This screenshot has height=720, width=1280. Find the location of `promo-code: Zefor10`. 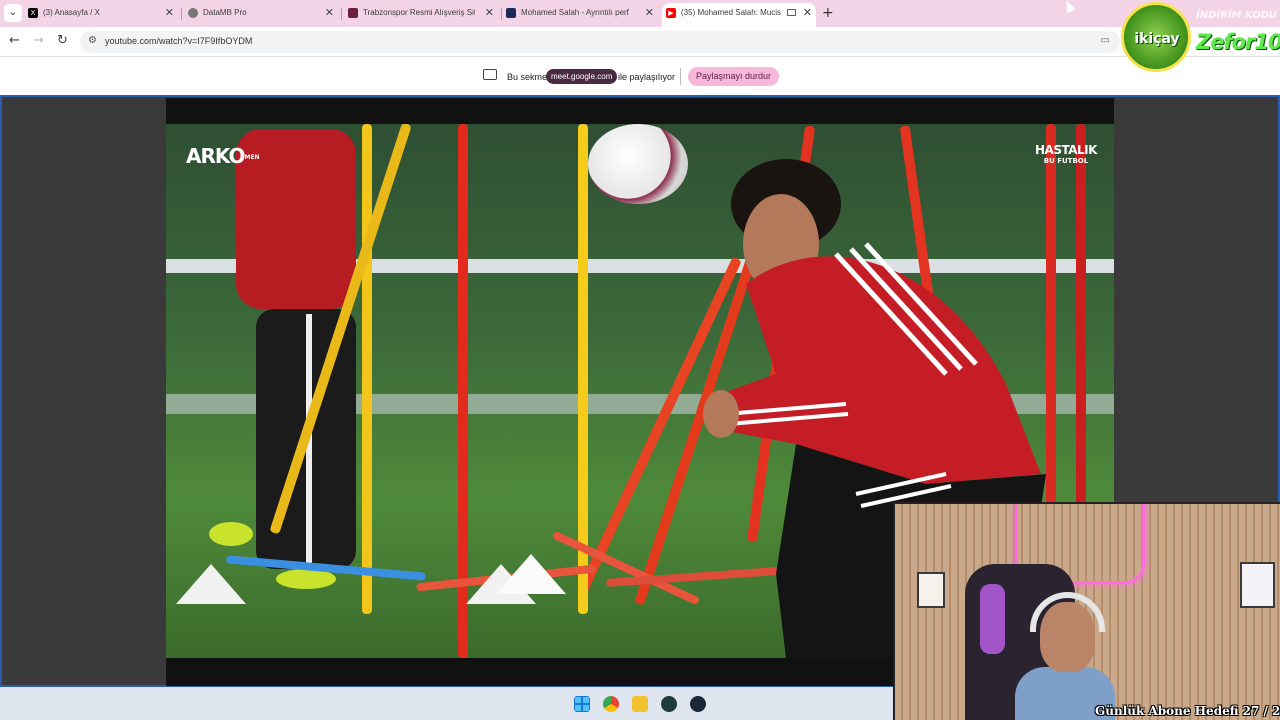

promo-code: Zefor10 is located at coordinates (1238, 42).